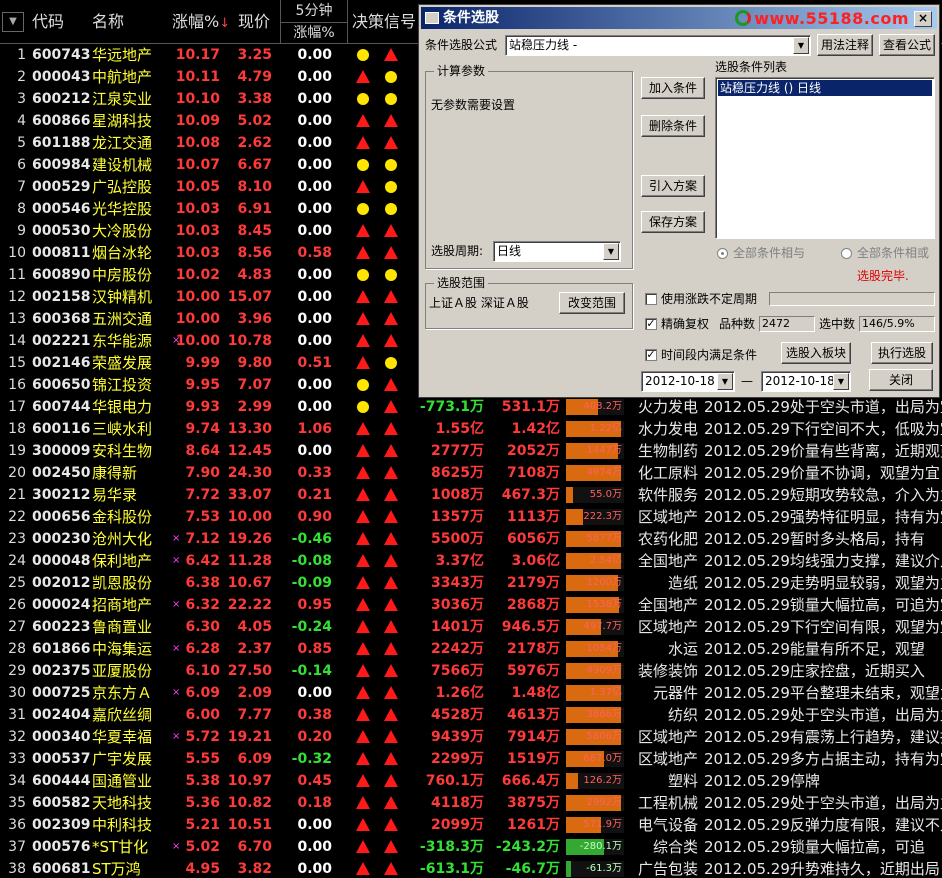 This screenshot has height=878, width=942. What do you see at coordinates (816, 353) in the screenshot?
I see `to-board-button: 选股入板块` at bounding box center [816, 353].